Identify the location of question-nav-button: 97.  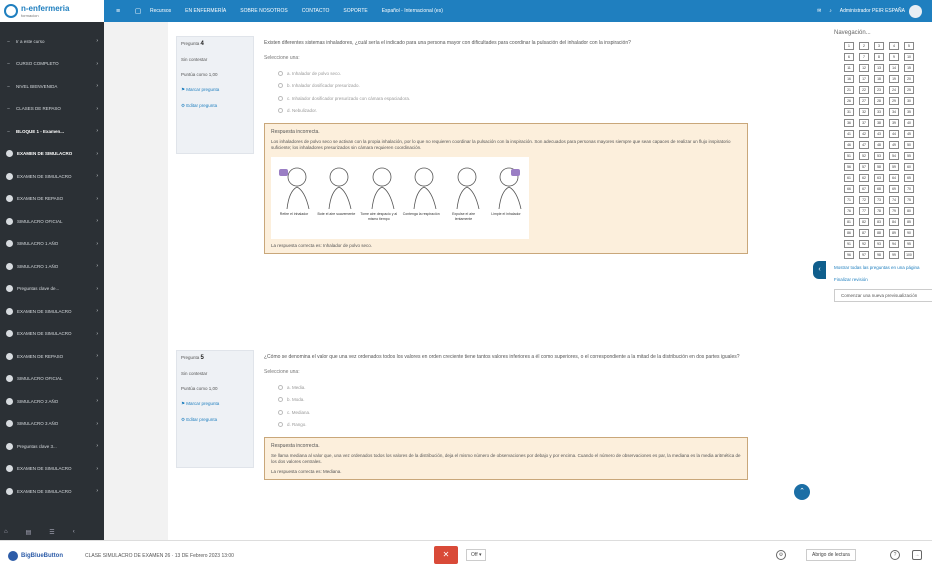
(864, 255).